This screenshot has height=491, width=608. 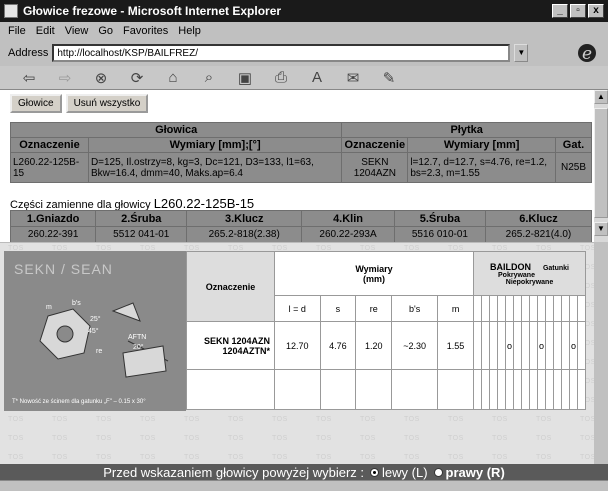 What do you see at coordinates (297, 308) in the screenshot?
I see `dim-header: l = d` at bounding box center [297, 308].